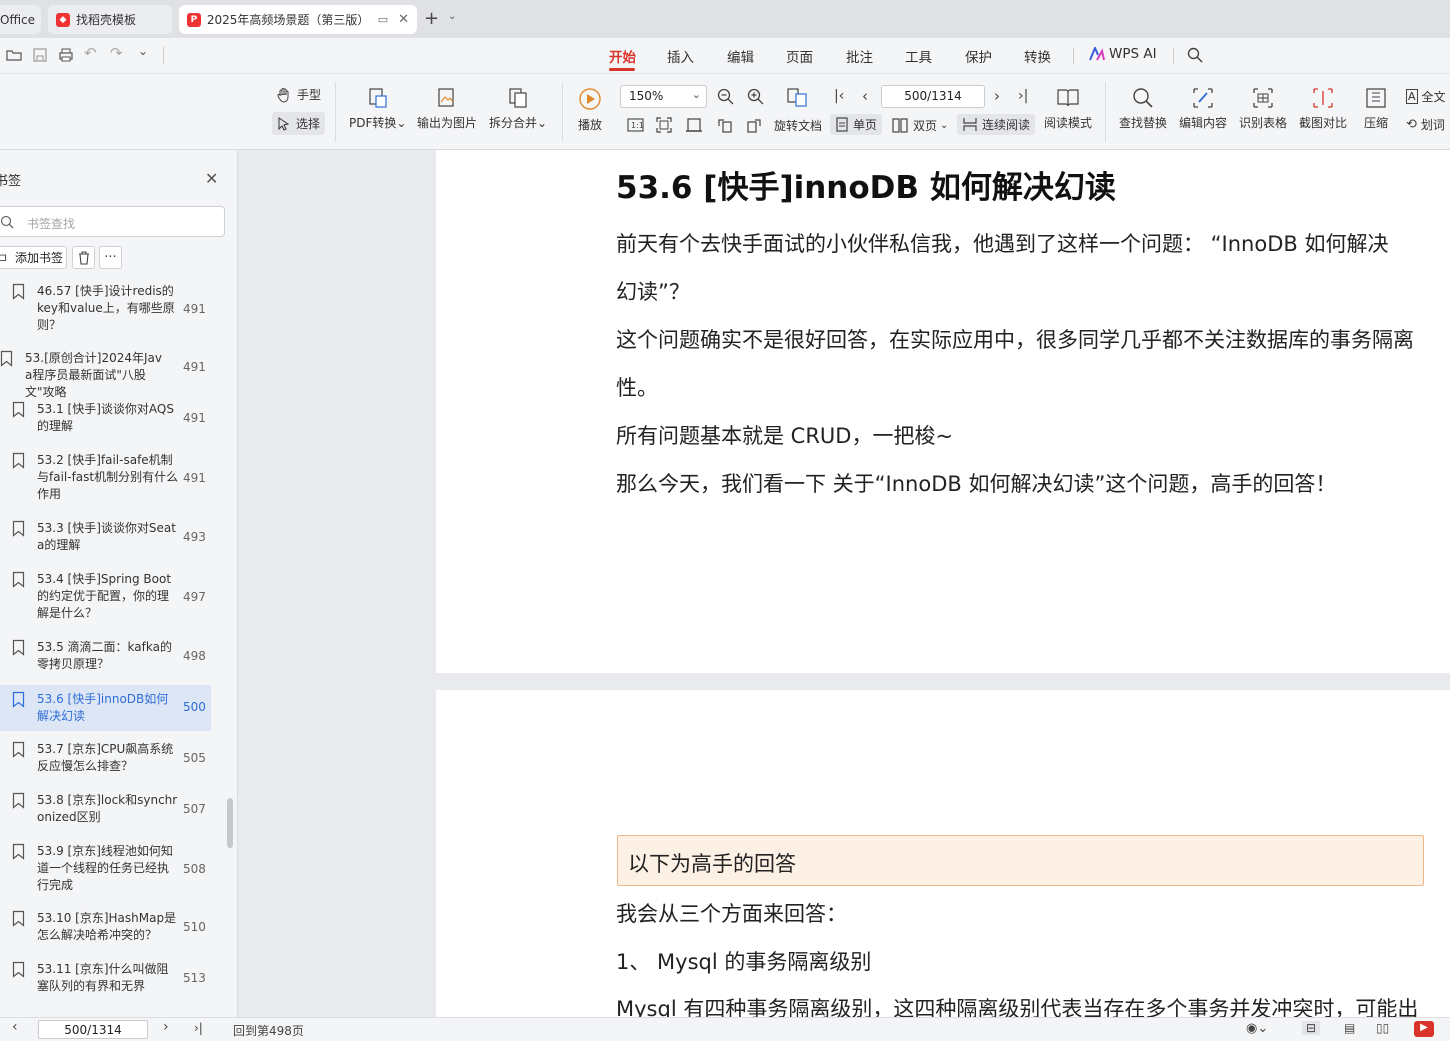  Describe the element at coordinates (1143, 109) in the screenshot. I see `find-replace-button: 查找替换` at that location.